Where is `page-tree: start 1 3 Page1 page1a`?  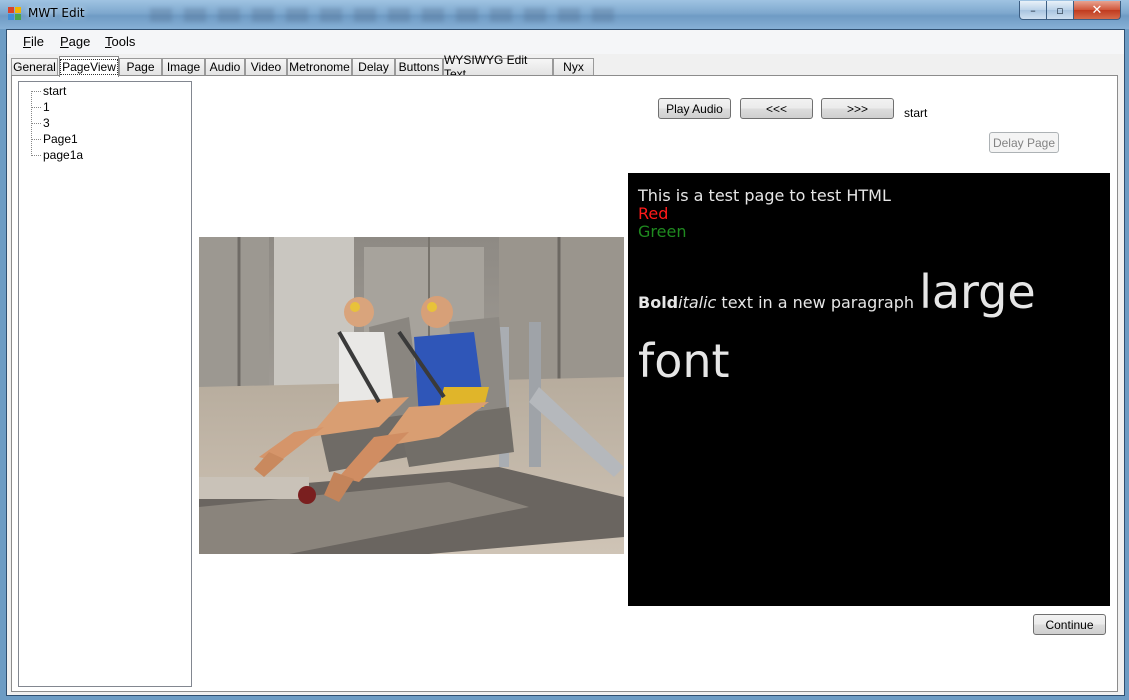
page-tree: start 1 3 Page1 page1a is located at coordinates (105, 384).